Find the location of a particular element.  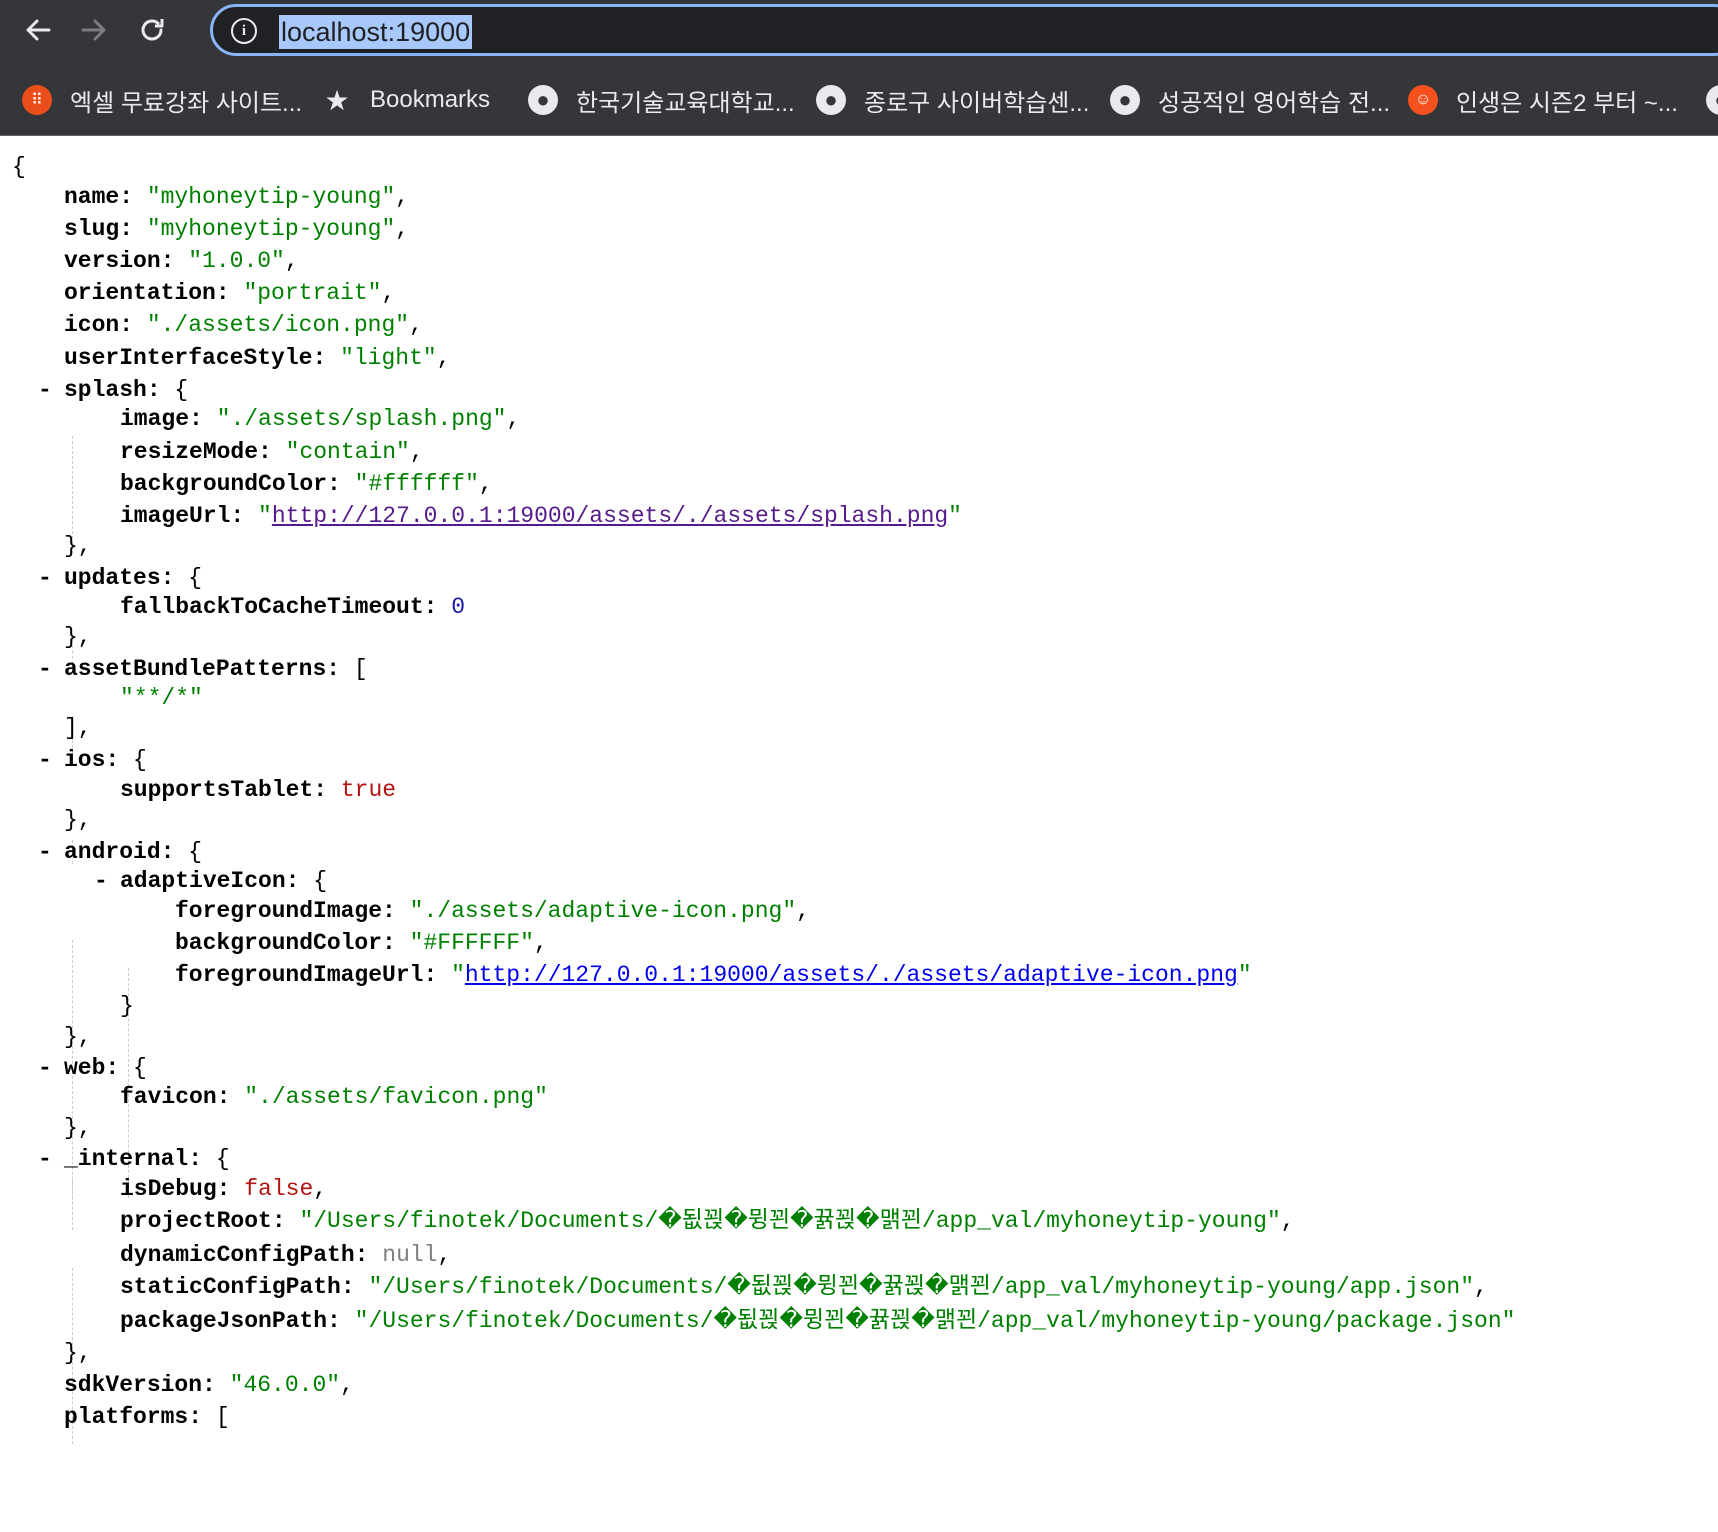

back-button is located at coordinates (38, 30).